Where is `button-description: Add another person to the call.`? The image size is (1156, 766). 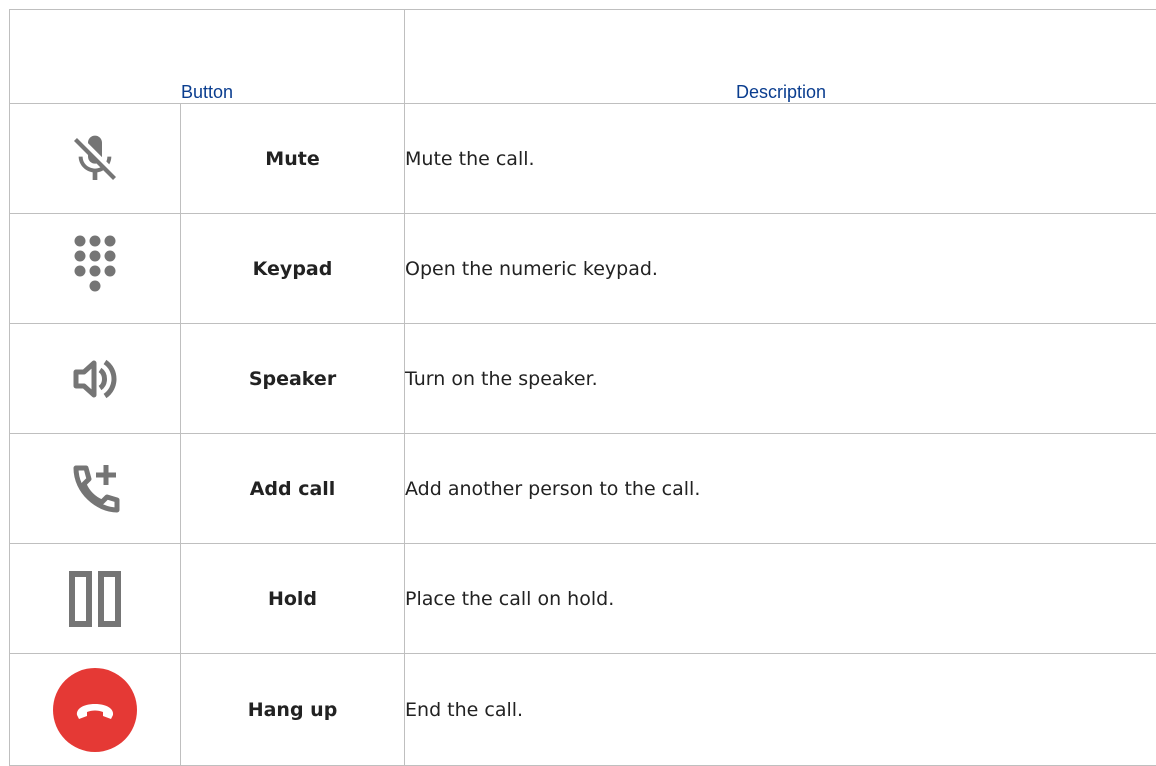 button-description: Add another person to the call. is located at coordinates (780, 489).